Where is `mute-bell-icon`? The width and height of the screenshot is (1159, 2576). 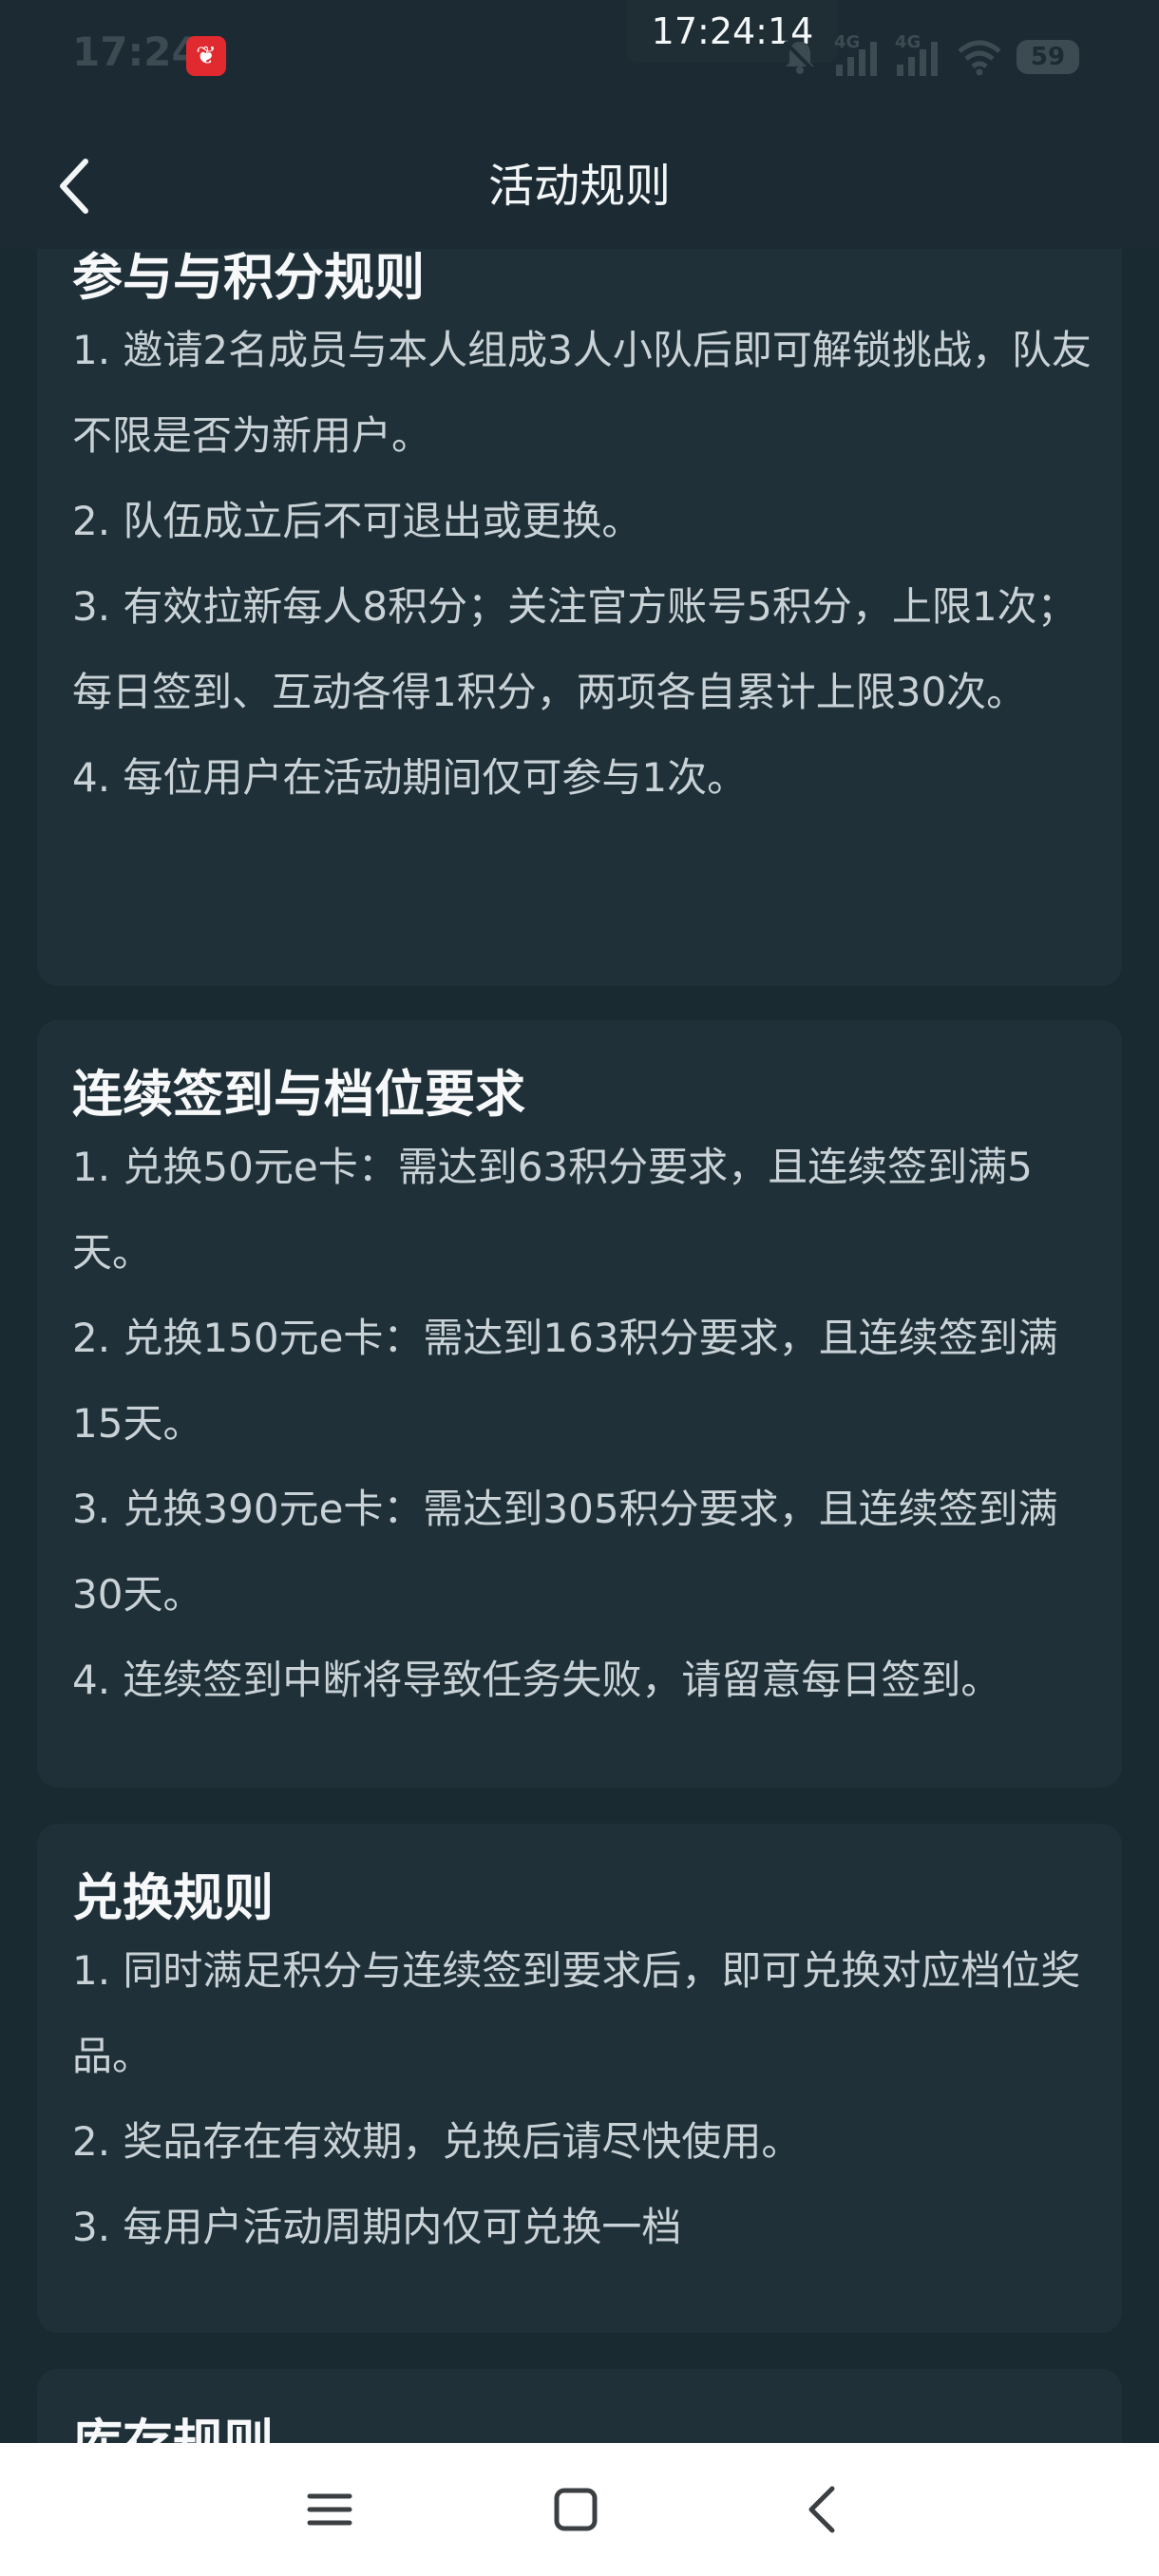 mute-bell-icon is located at coordinates (800, 57).